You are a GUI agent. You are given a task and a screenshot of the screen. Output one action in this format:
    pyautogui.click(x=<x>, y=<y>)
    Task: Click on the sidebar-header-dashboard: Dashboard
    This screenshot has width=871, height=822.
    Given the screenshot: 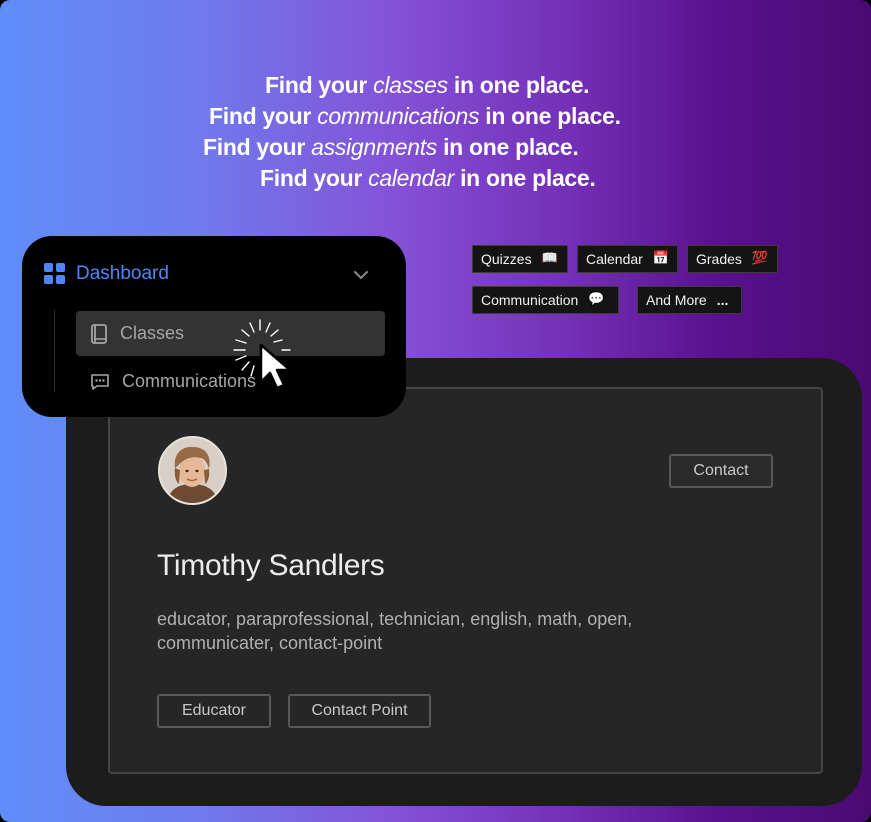 What is the action you would take?
    pyautogui.click(x=106, y=274)
    